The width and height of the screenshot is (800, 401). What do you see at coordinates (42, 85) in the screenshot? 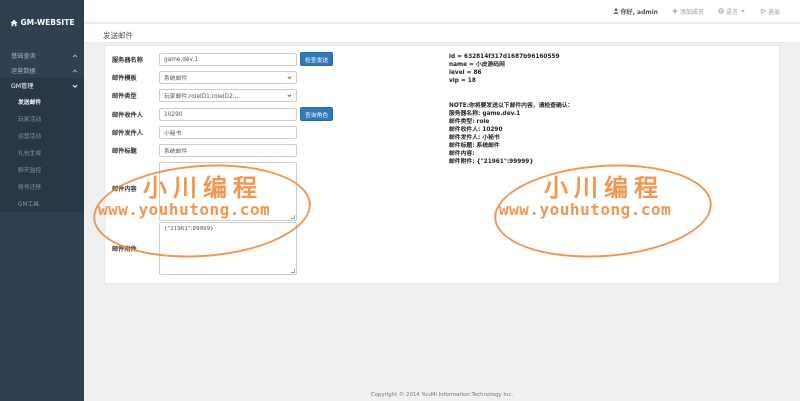
I see `sidebar-item-gm: GM管理` at bounding box center [42, 85].